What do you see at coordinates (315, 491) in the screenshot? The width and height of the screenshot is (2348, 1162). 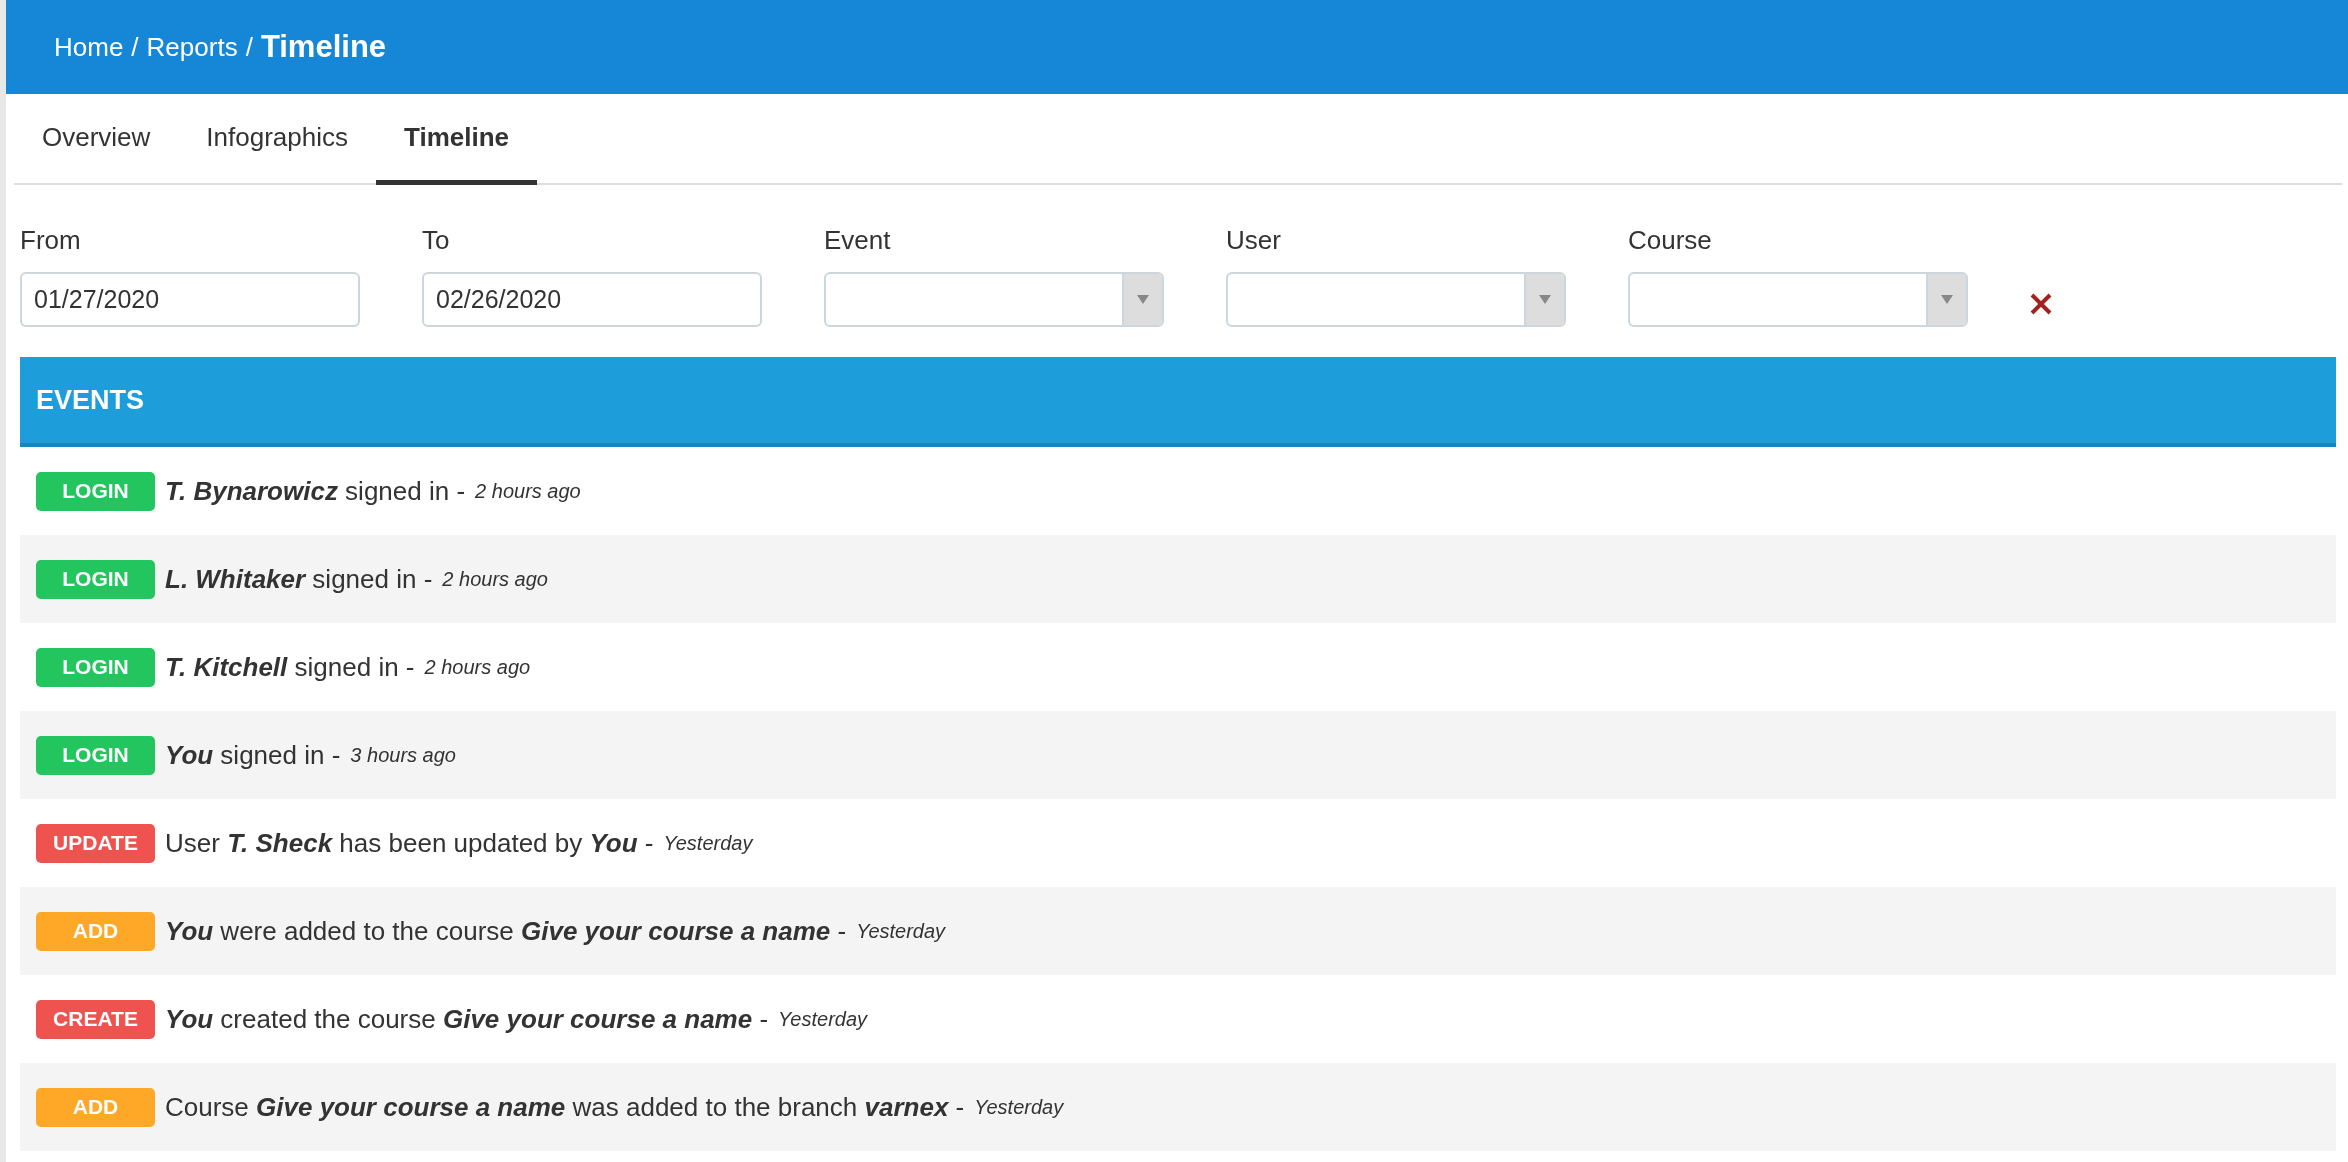 I see `event-text: T. Bynarowicz signed in -` at bounding box center [315, 491].